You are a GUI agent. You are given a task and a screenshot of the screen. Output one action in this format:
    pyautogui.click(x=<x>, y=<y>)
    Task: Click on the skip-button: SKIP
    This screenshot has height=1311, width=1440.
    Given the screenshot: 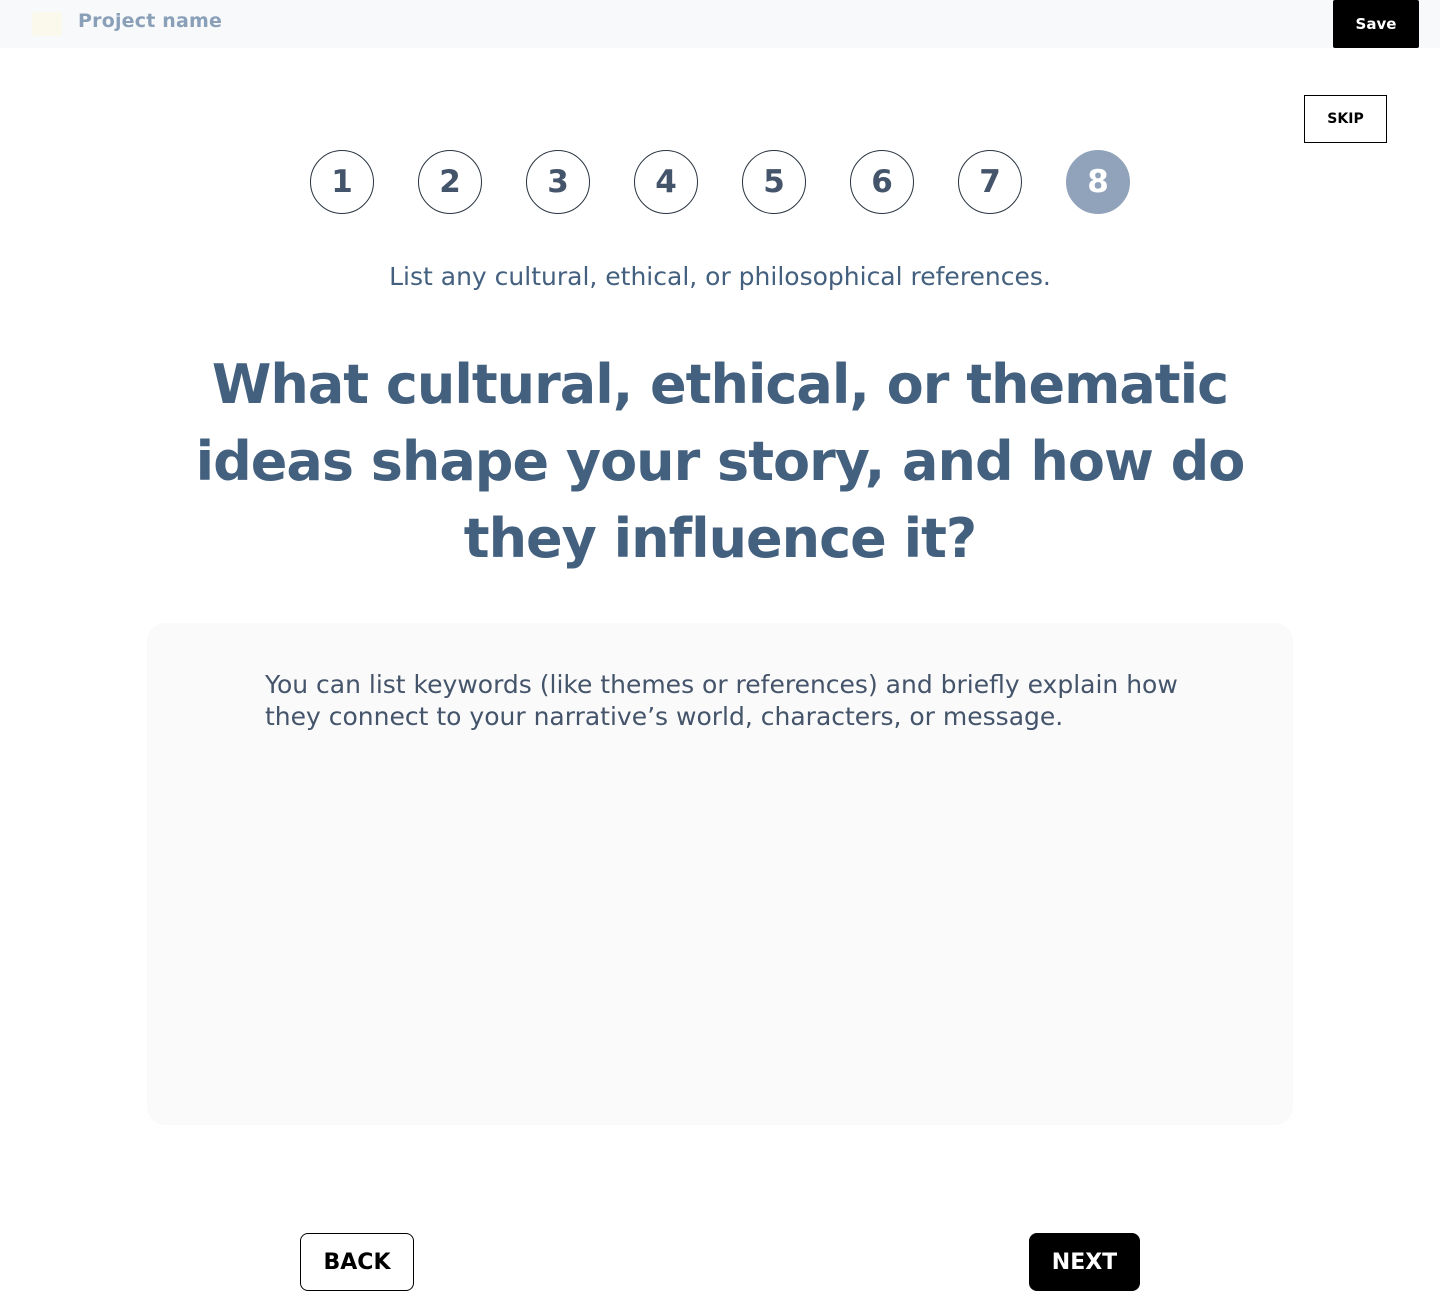 What is the action you would take?
    pyautogui.click(x=1345, y=119)
    